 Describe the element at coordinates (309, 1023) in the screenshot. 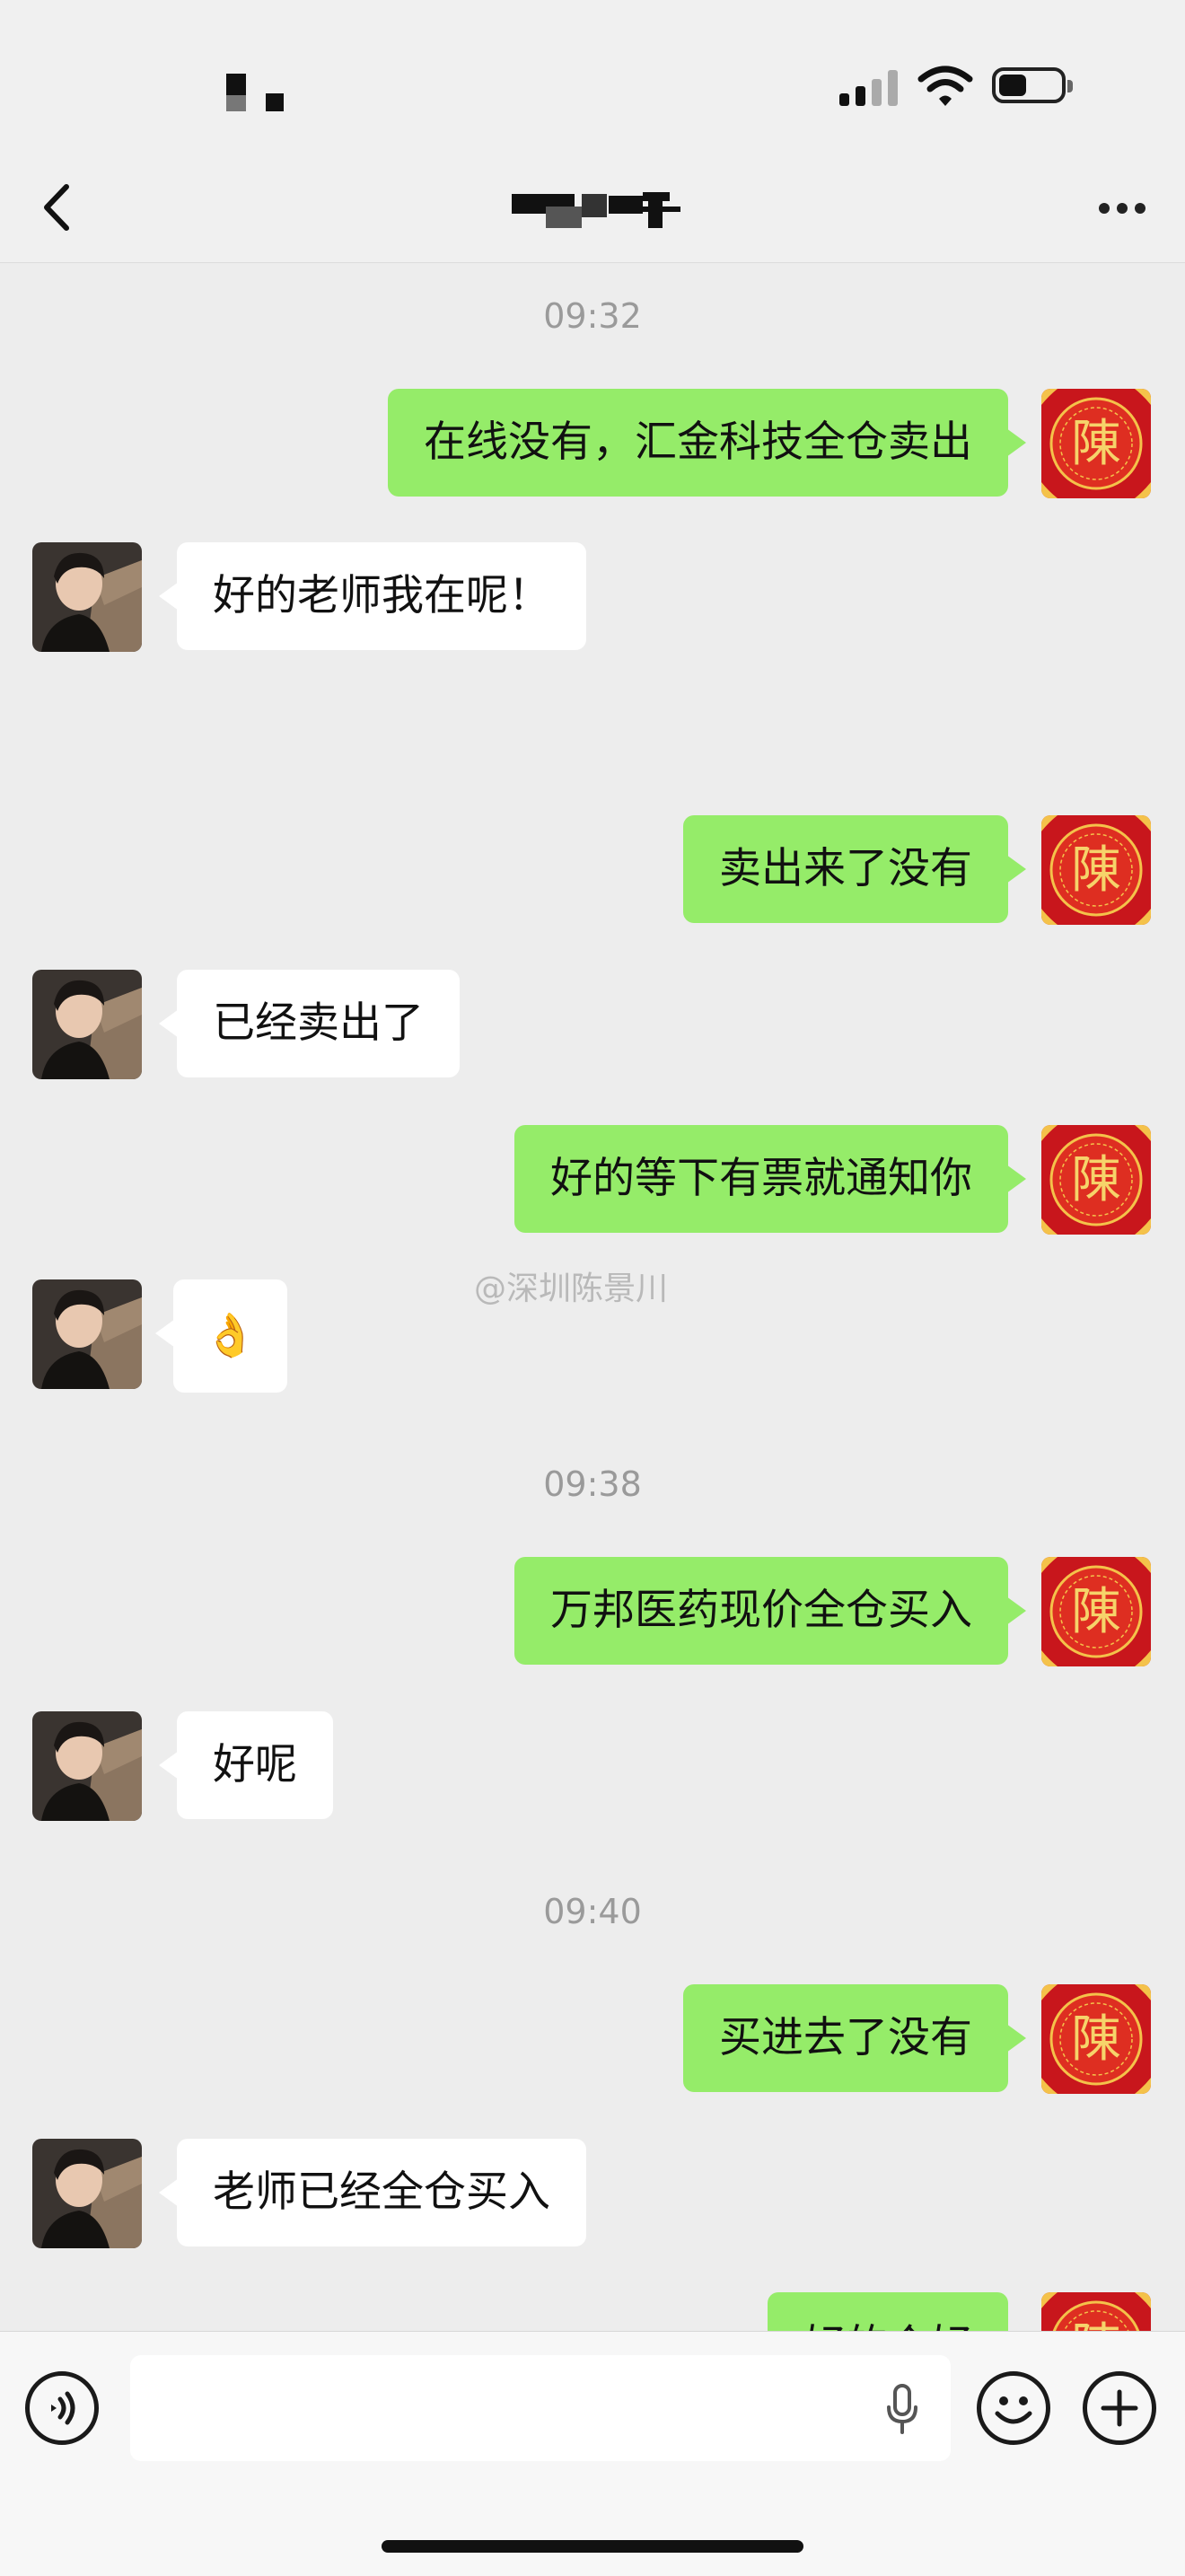

I see `incoming-message: 已经卖出了` at that location.